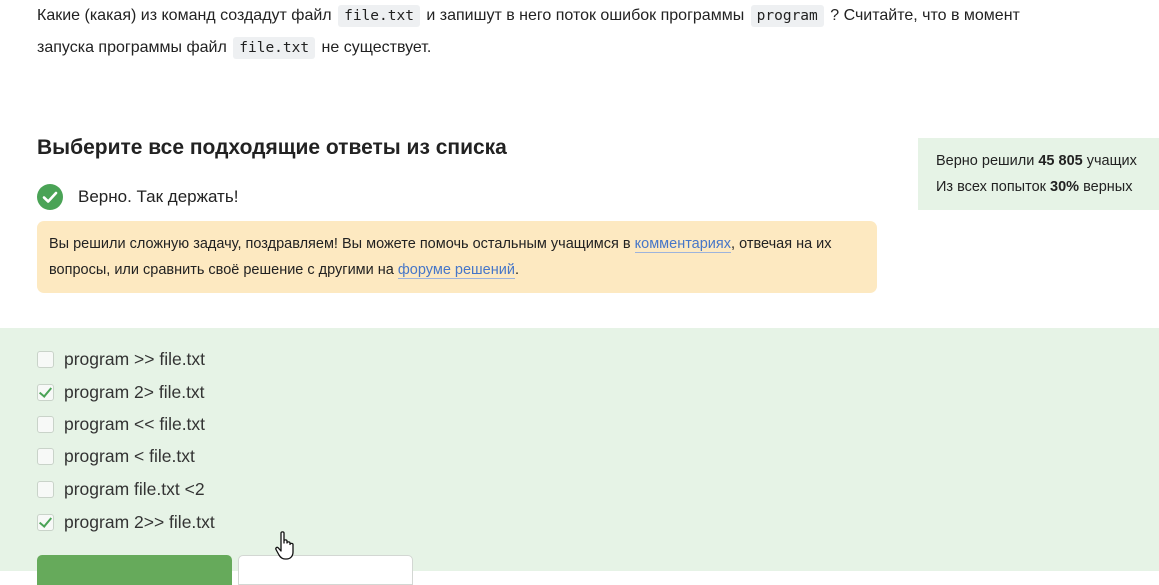 The width and height of the screenshot is (1159, 585). I want to click on option-item: program >> file.txt, so click(121, 359).